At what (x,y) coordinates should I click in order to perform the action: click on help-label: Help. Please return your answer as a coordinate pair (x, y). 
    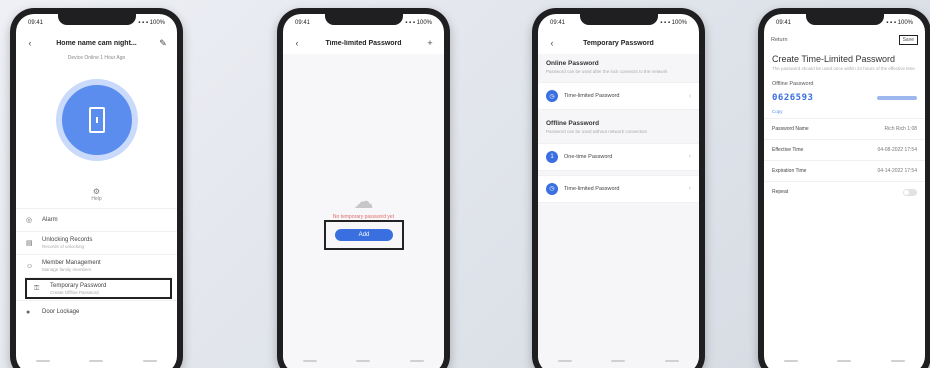
    Looking at the image, I should click on (96, 199).